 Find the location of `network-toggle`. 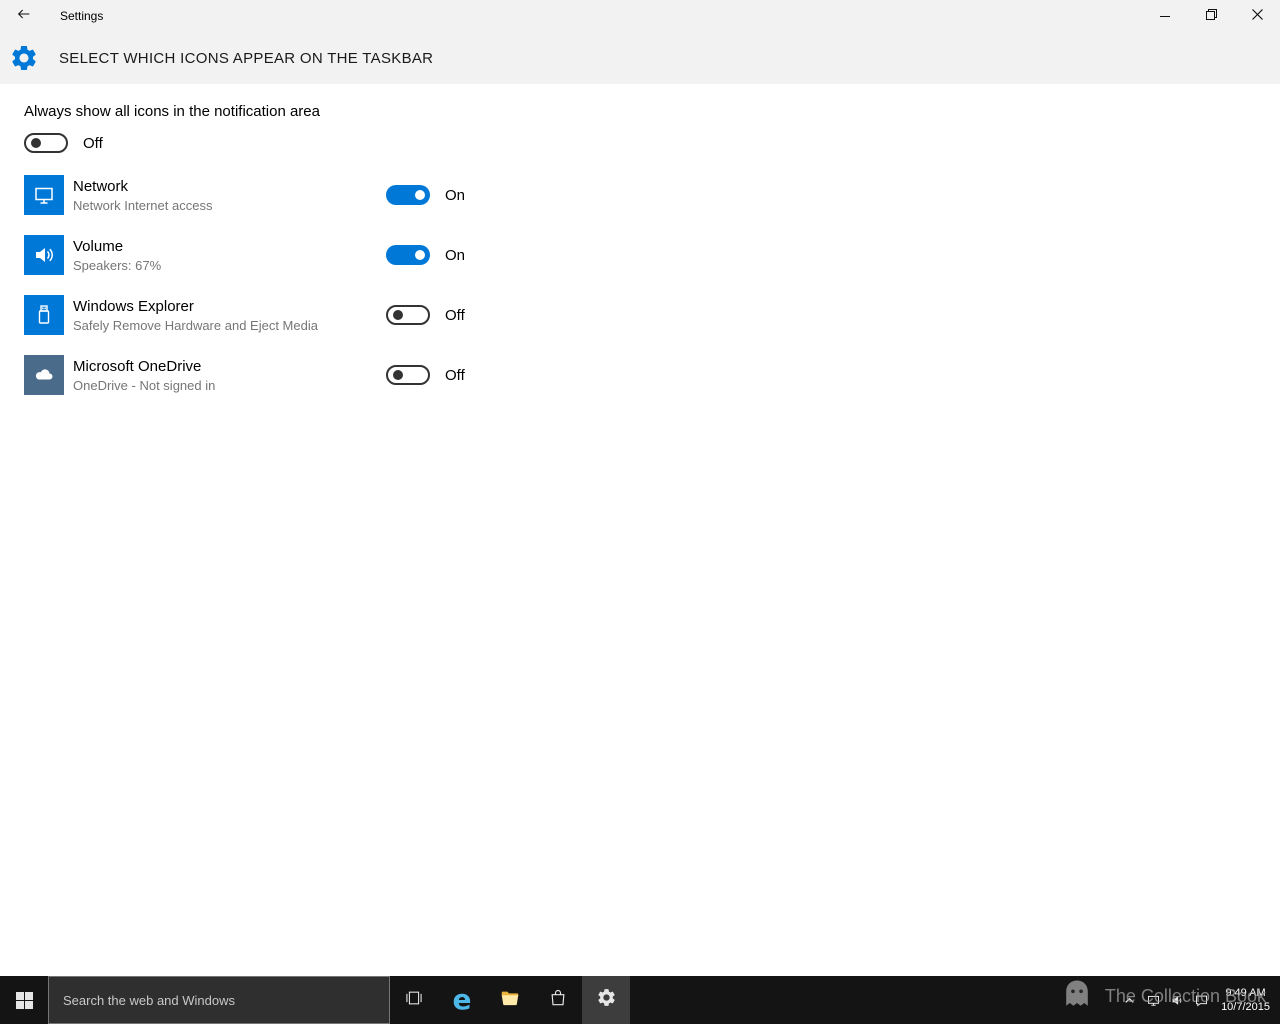

network-toggle is located at coordinates (408, 195).